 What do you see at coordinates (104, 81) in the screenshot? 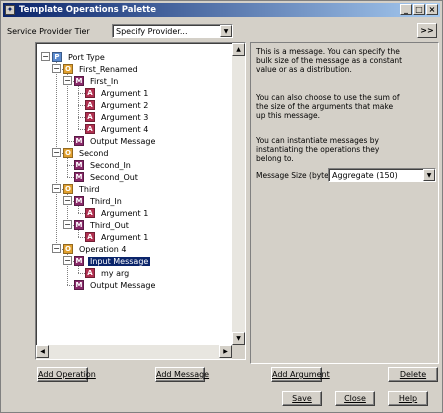
I see `tree-node-label: First_In` at bounding box center [104, 81].